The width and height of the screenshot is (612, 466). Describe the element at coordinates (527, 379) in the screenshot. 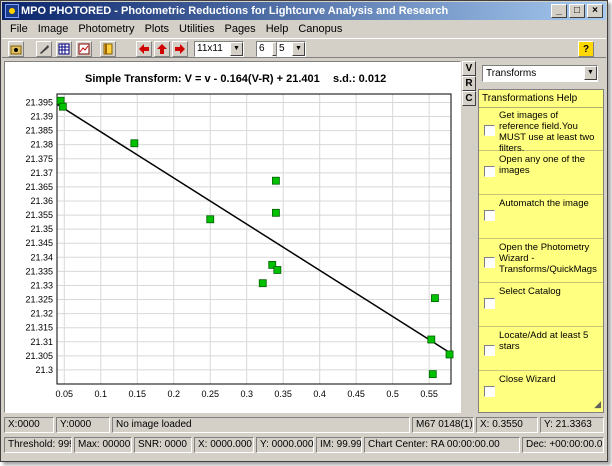

I see `step-text: Close Wizard` at that location.